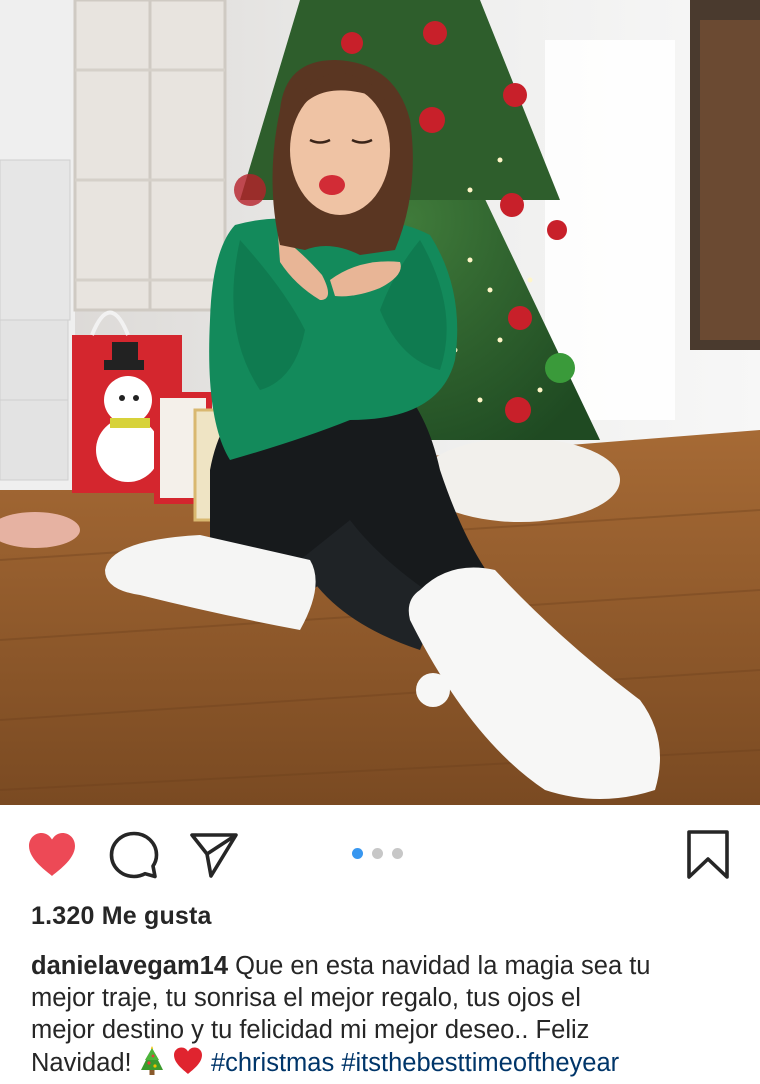  What do you see at coordinates (443, 966) in the screenshot?
I see `caption-text-line-1: Que en esta navidad la magia sea tu` at bounding box center [443, 966].